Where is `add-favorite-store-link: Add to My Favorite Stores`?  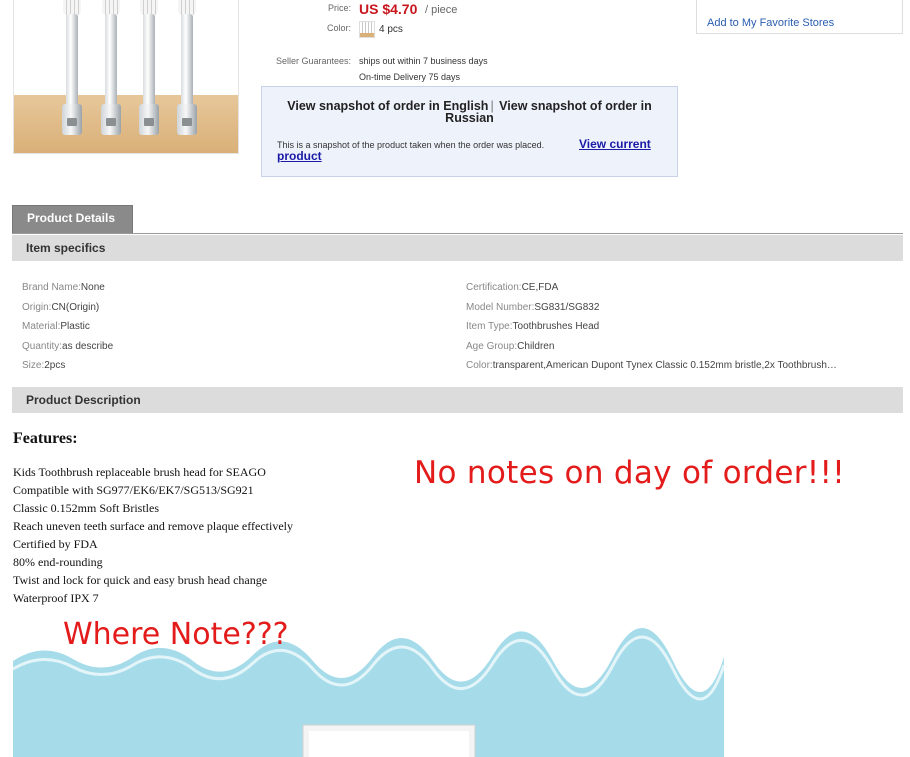 add-favorite-store-link: Add to My Favorite Stores is located at coordinates (770, 23).